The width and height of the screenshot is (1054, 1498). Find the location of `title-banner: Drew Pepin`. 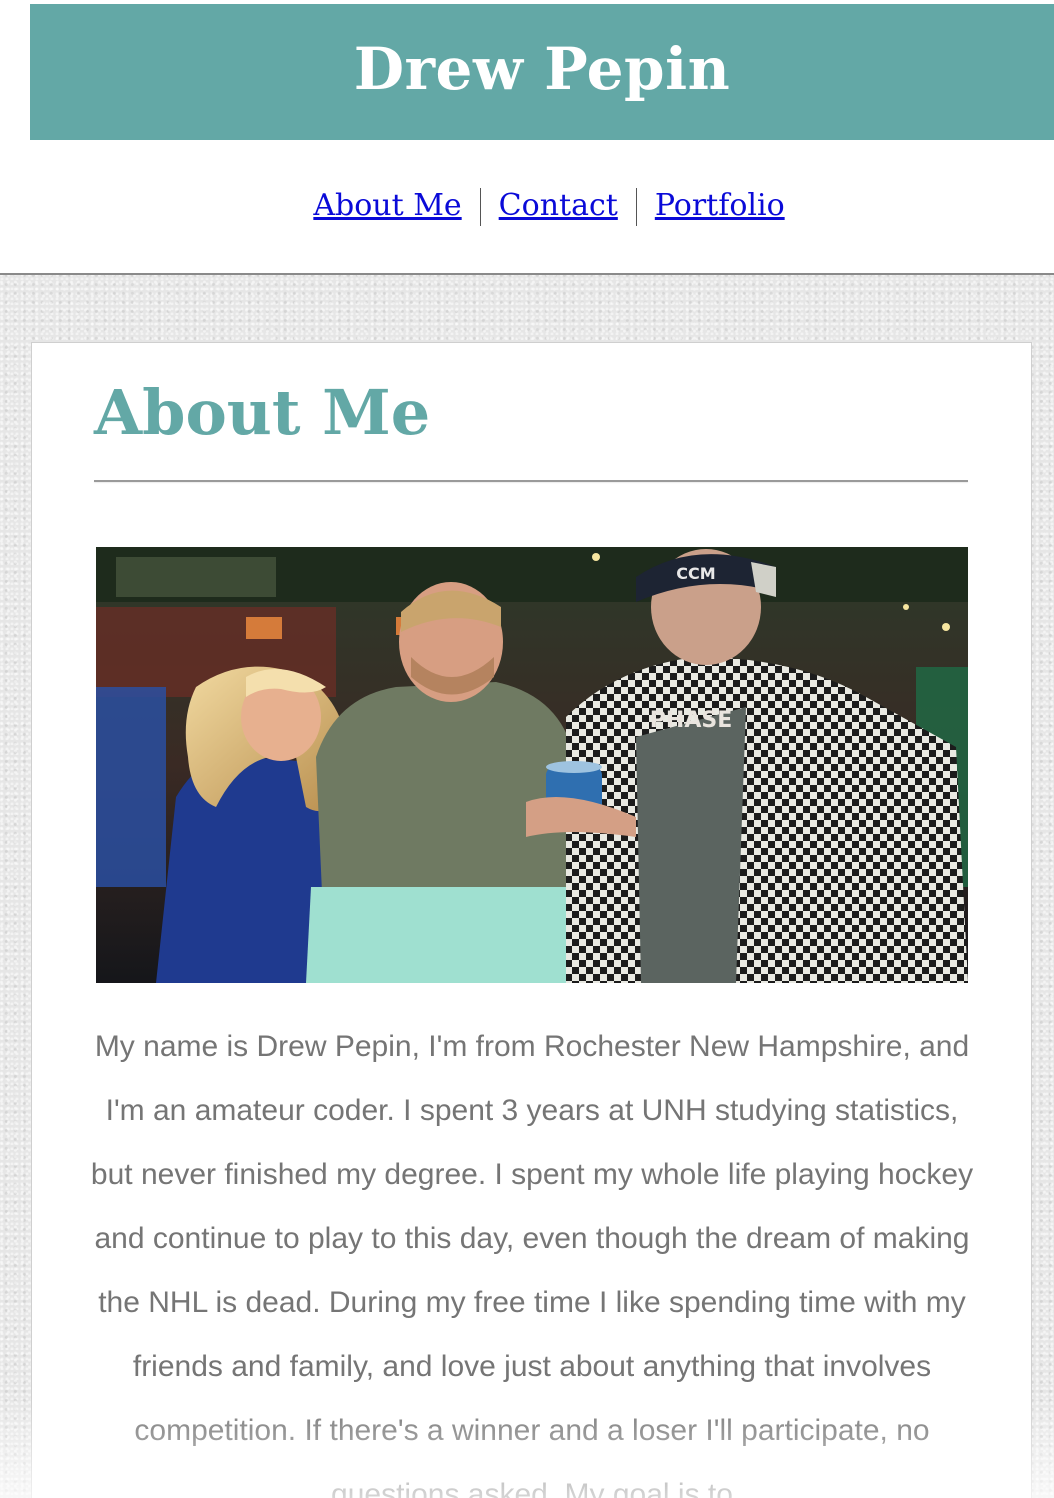

title-banner: Drew Pepin is located at coordinates (542, 72).